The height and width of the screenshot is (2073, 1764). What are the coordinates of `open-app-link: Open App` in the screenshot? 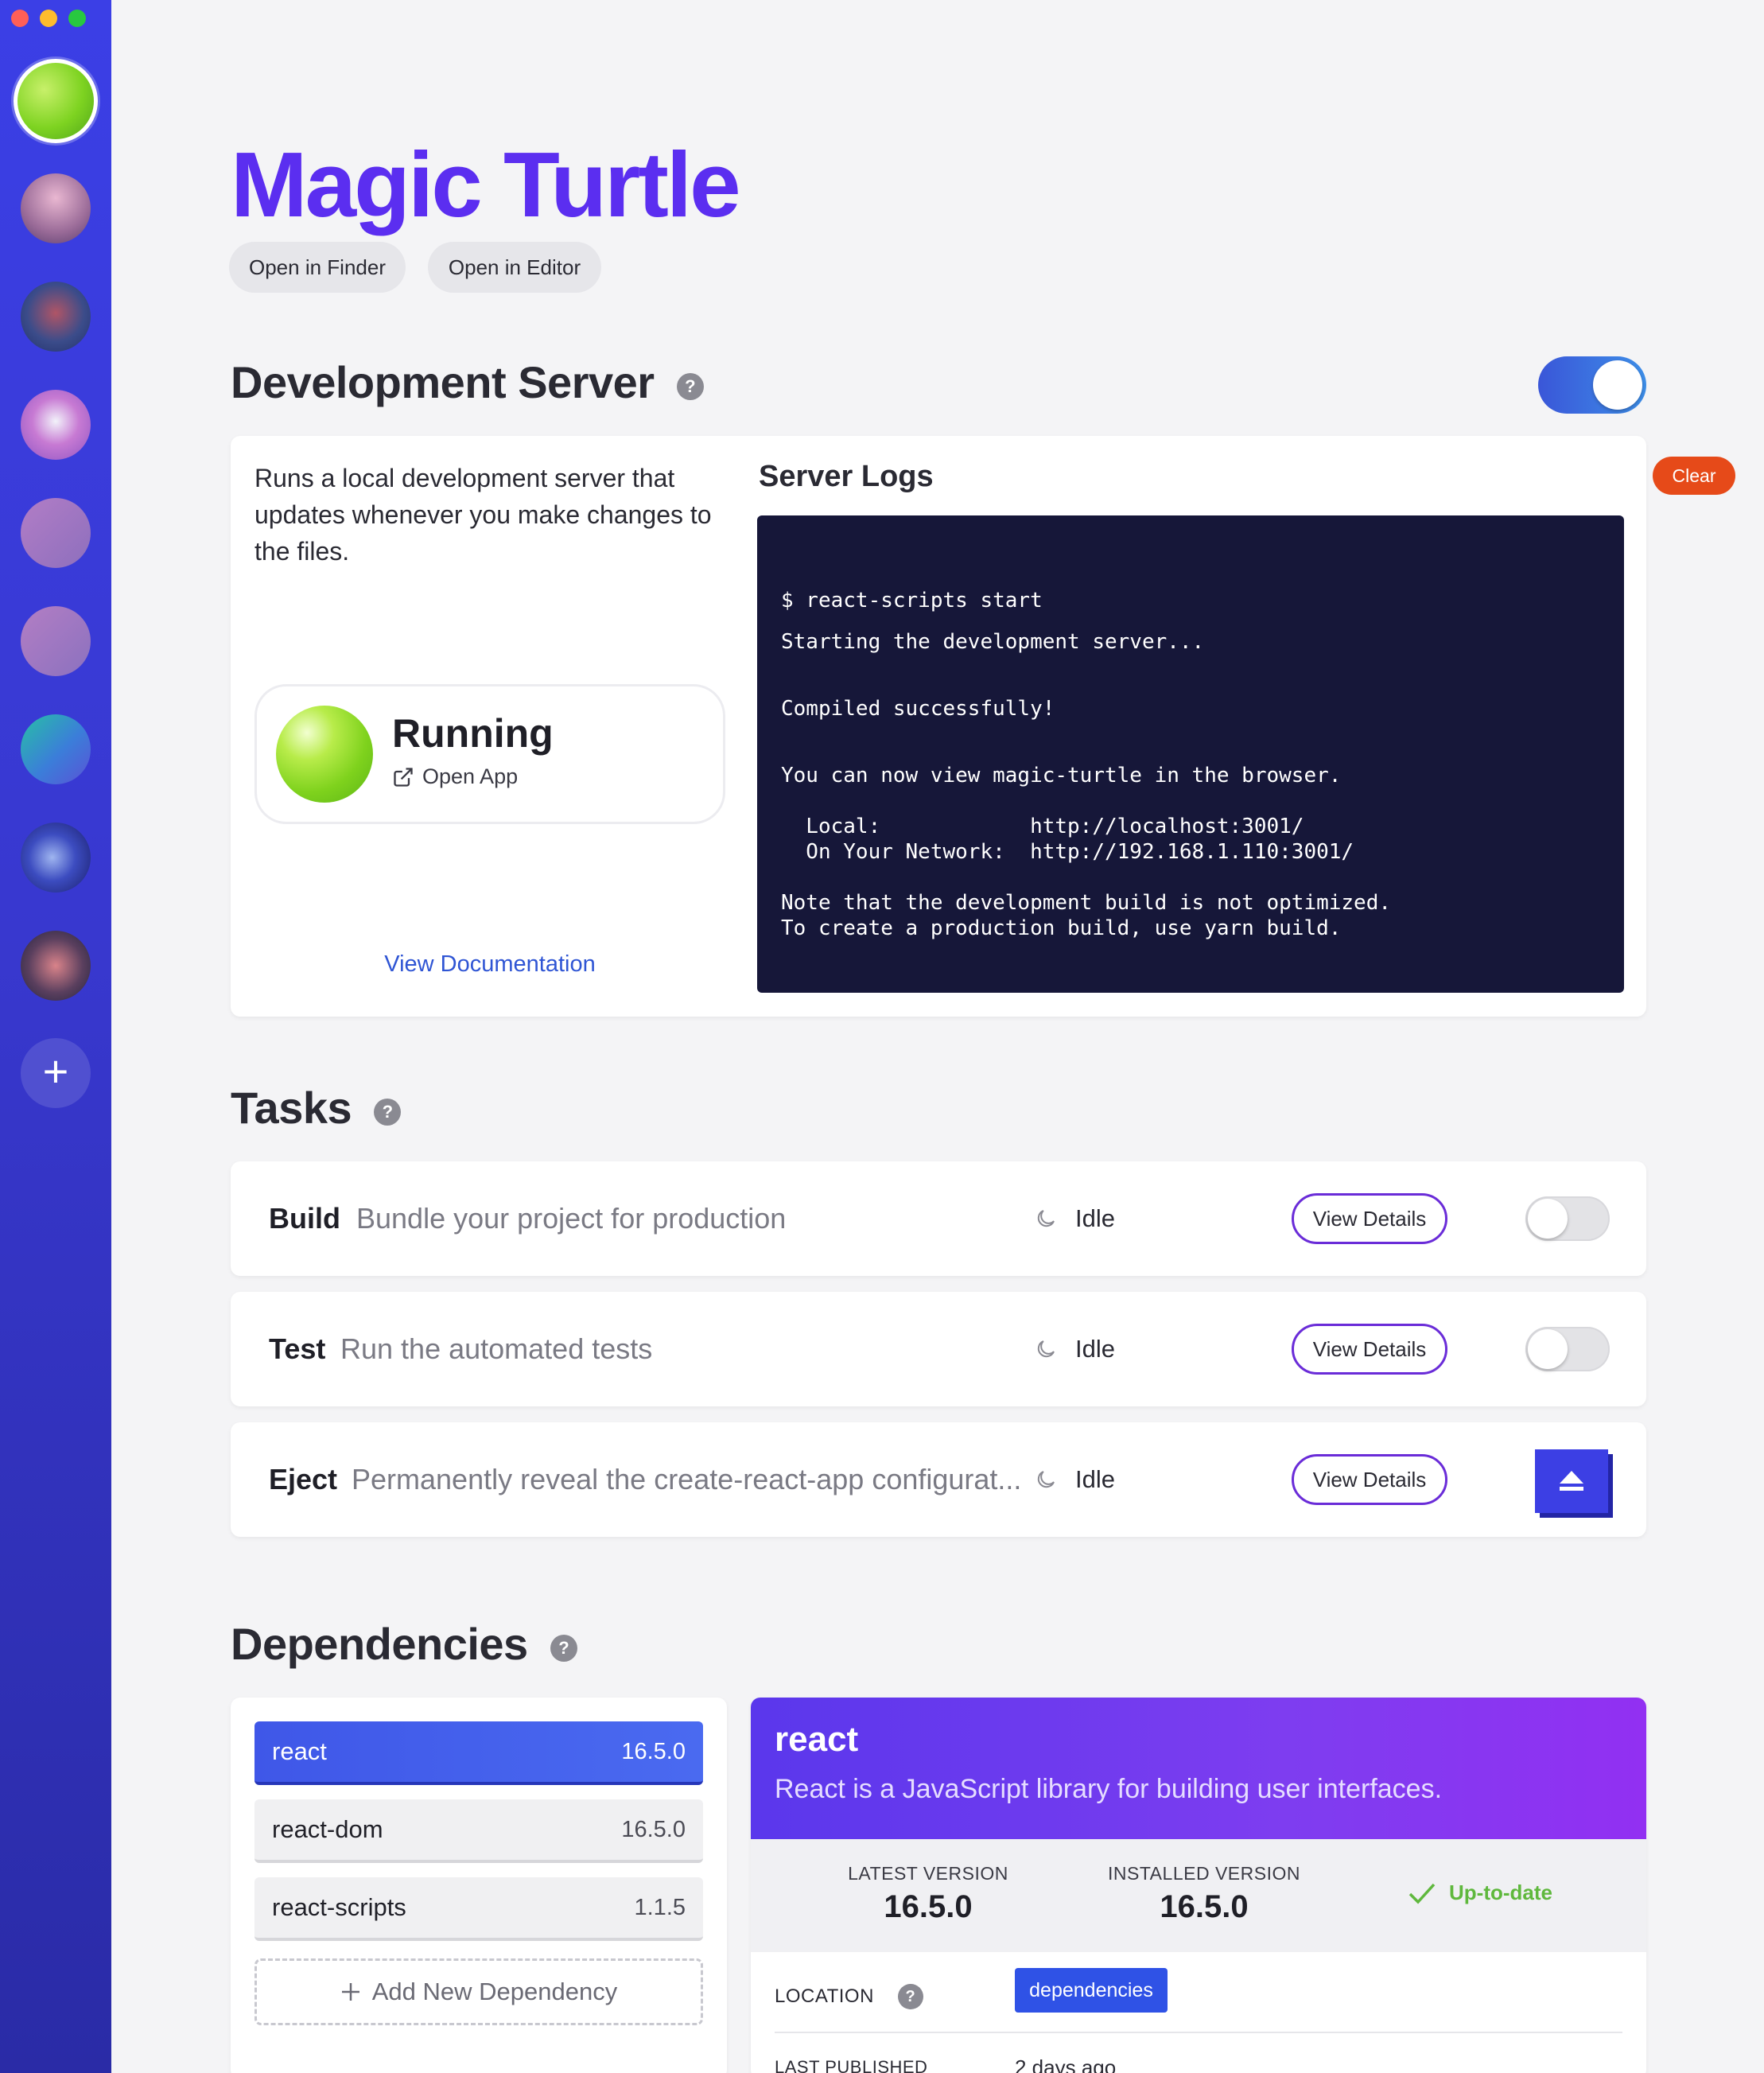 It's located at (455, 776).